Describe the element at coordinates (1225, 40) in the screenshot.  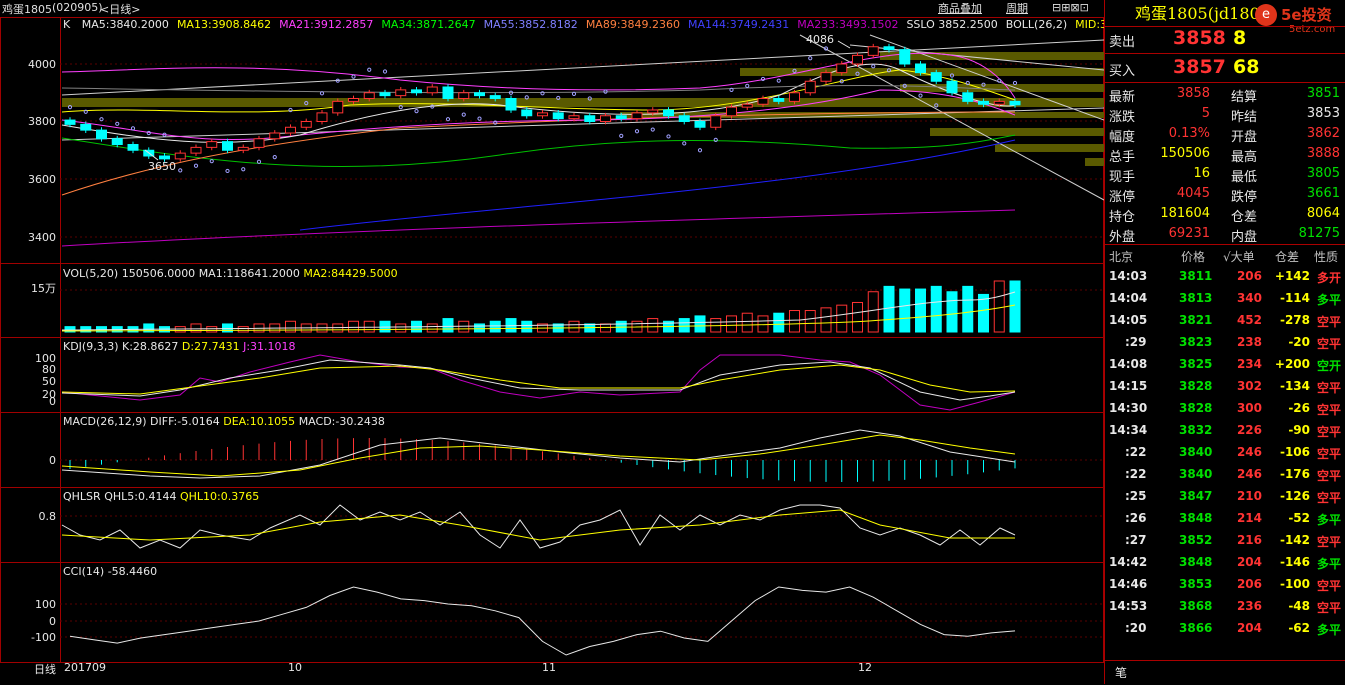
I see `ask-row: 卖出 3858 8` at that location.